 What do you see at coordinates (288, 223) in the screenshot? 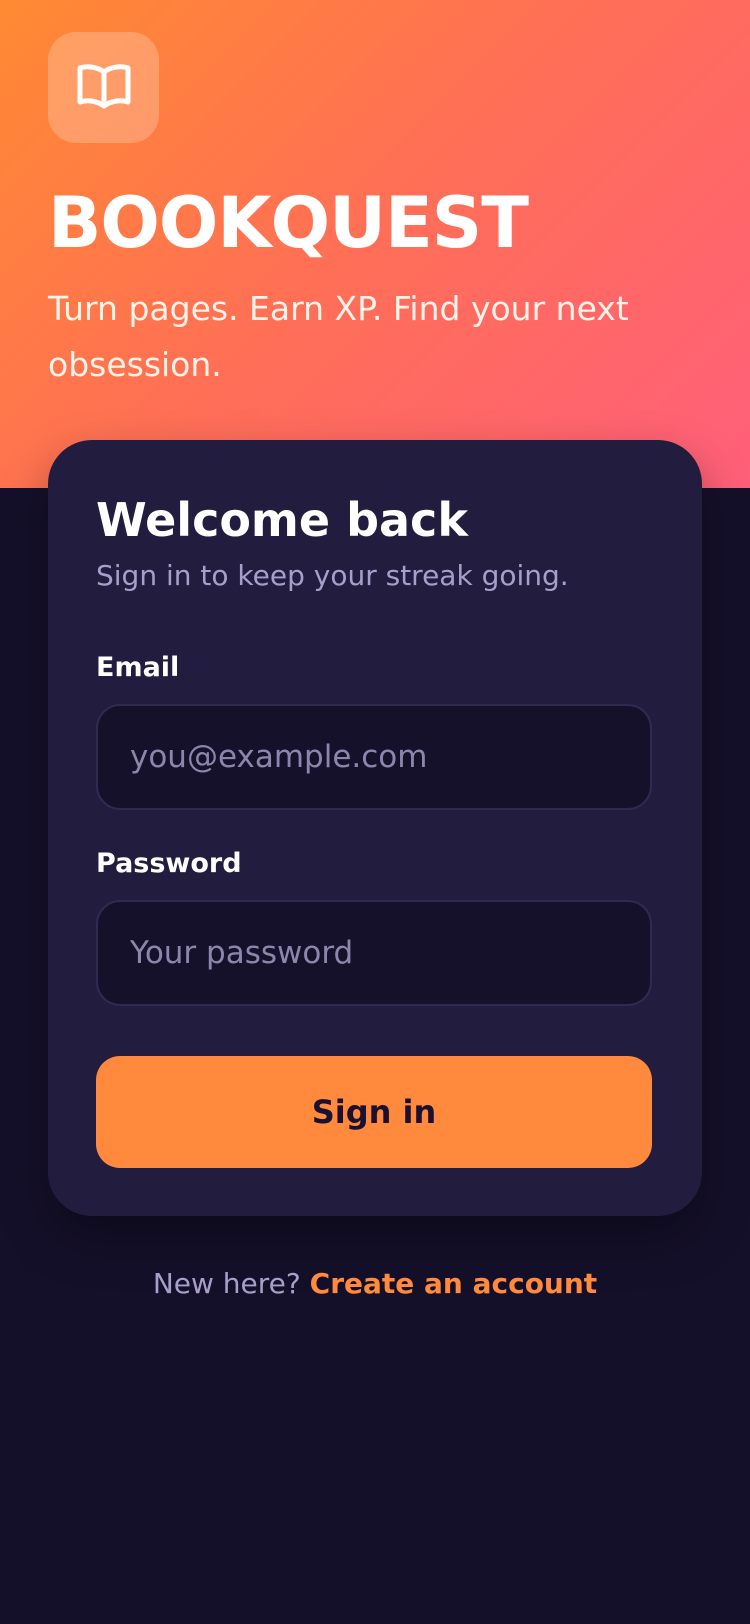
I see `app-title: BOOKQUEST` at bounding box center [288, 223].